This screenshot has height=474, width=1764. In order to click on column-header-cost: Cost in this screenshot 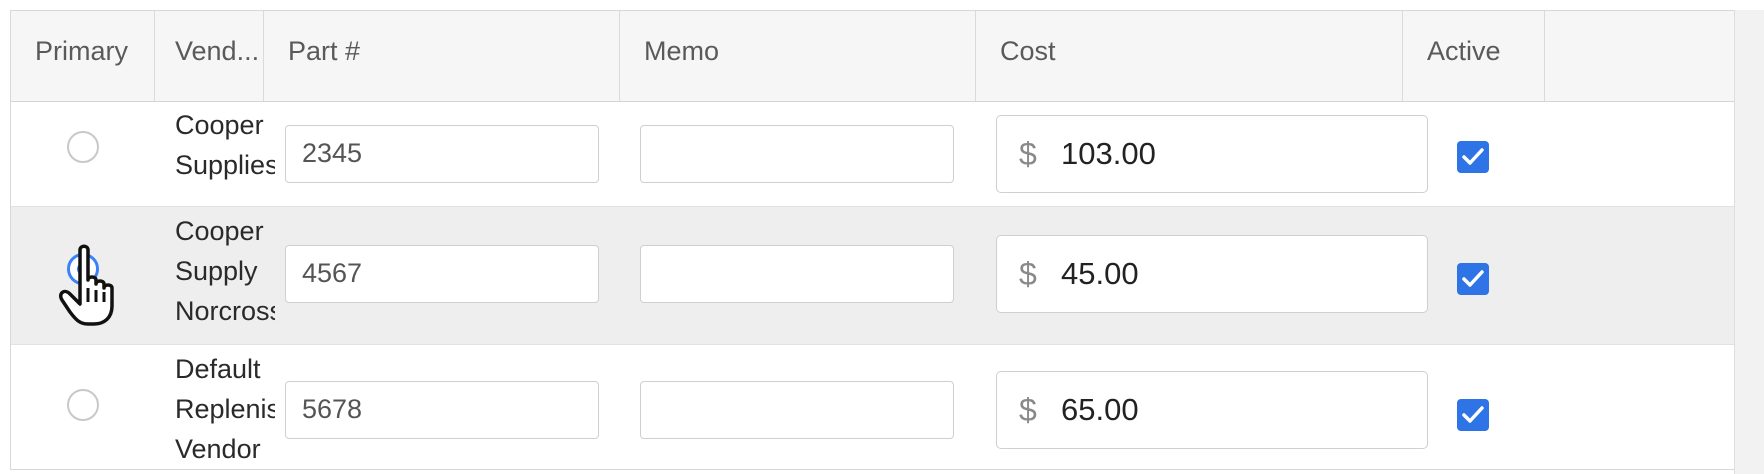, I will do `click(1189, 56)`.